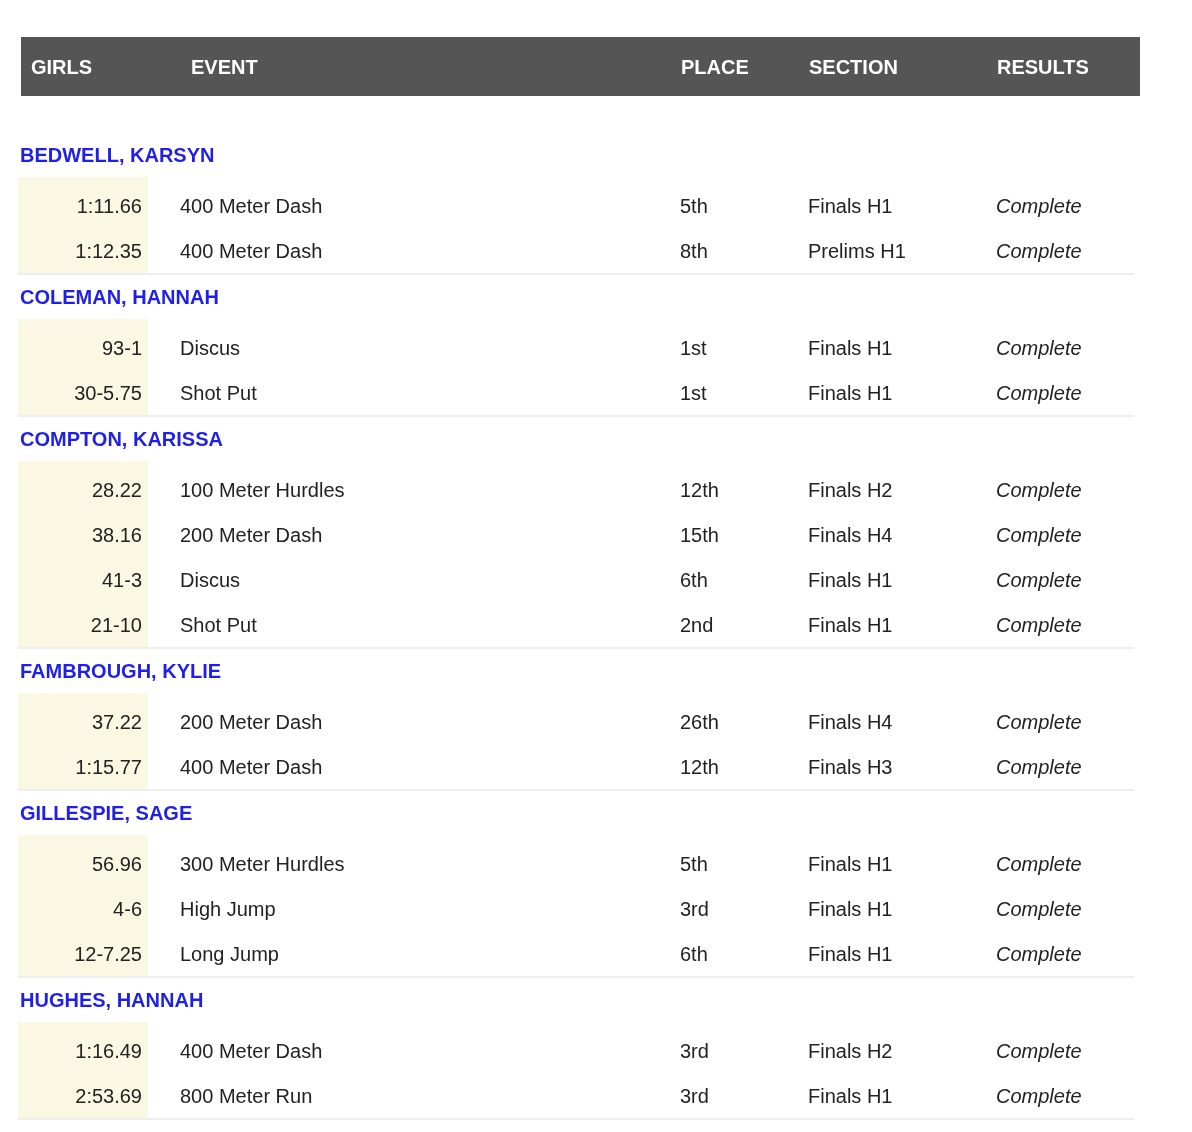  What do you see at coordinates (112, 1000) in the screenshot?
I see `athlete-name: HUGHES, HANNAH` at bounding box center [112, 1000].